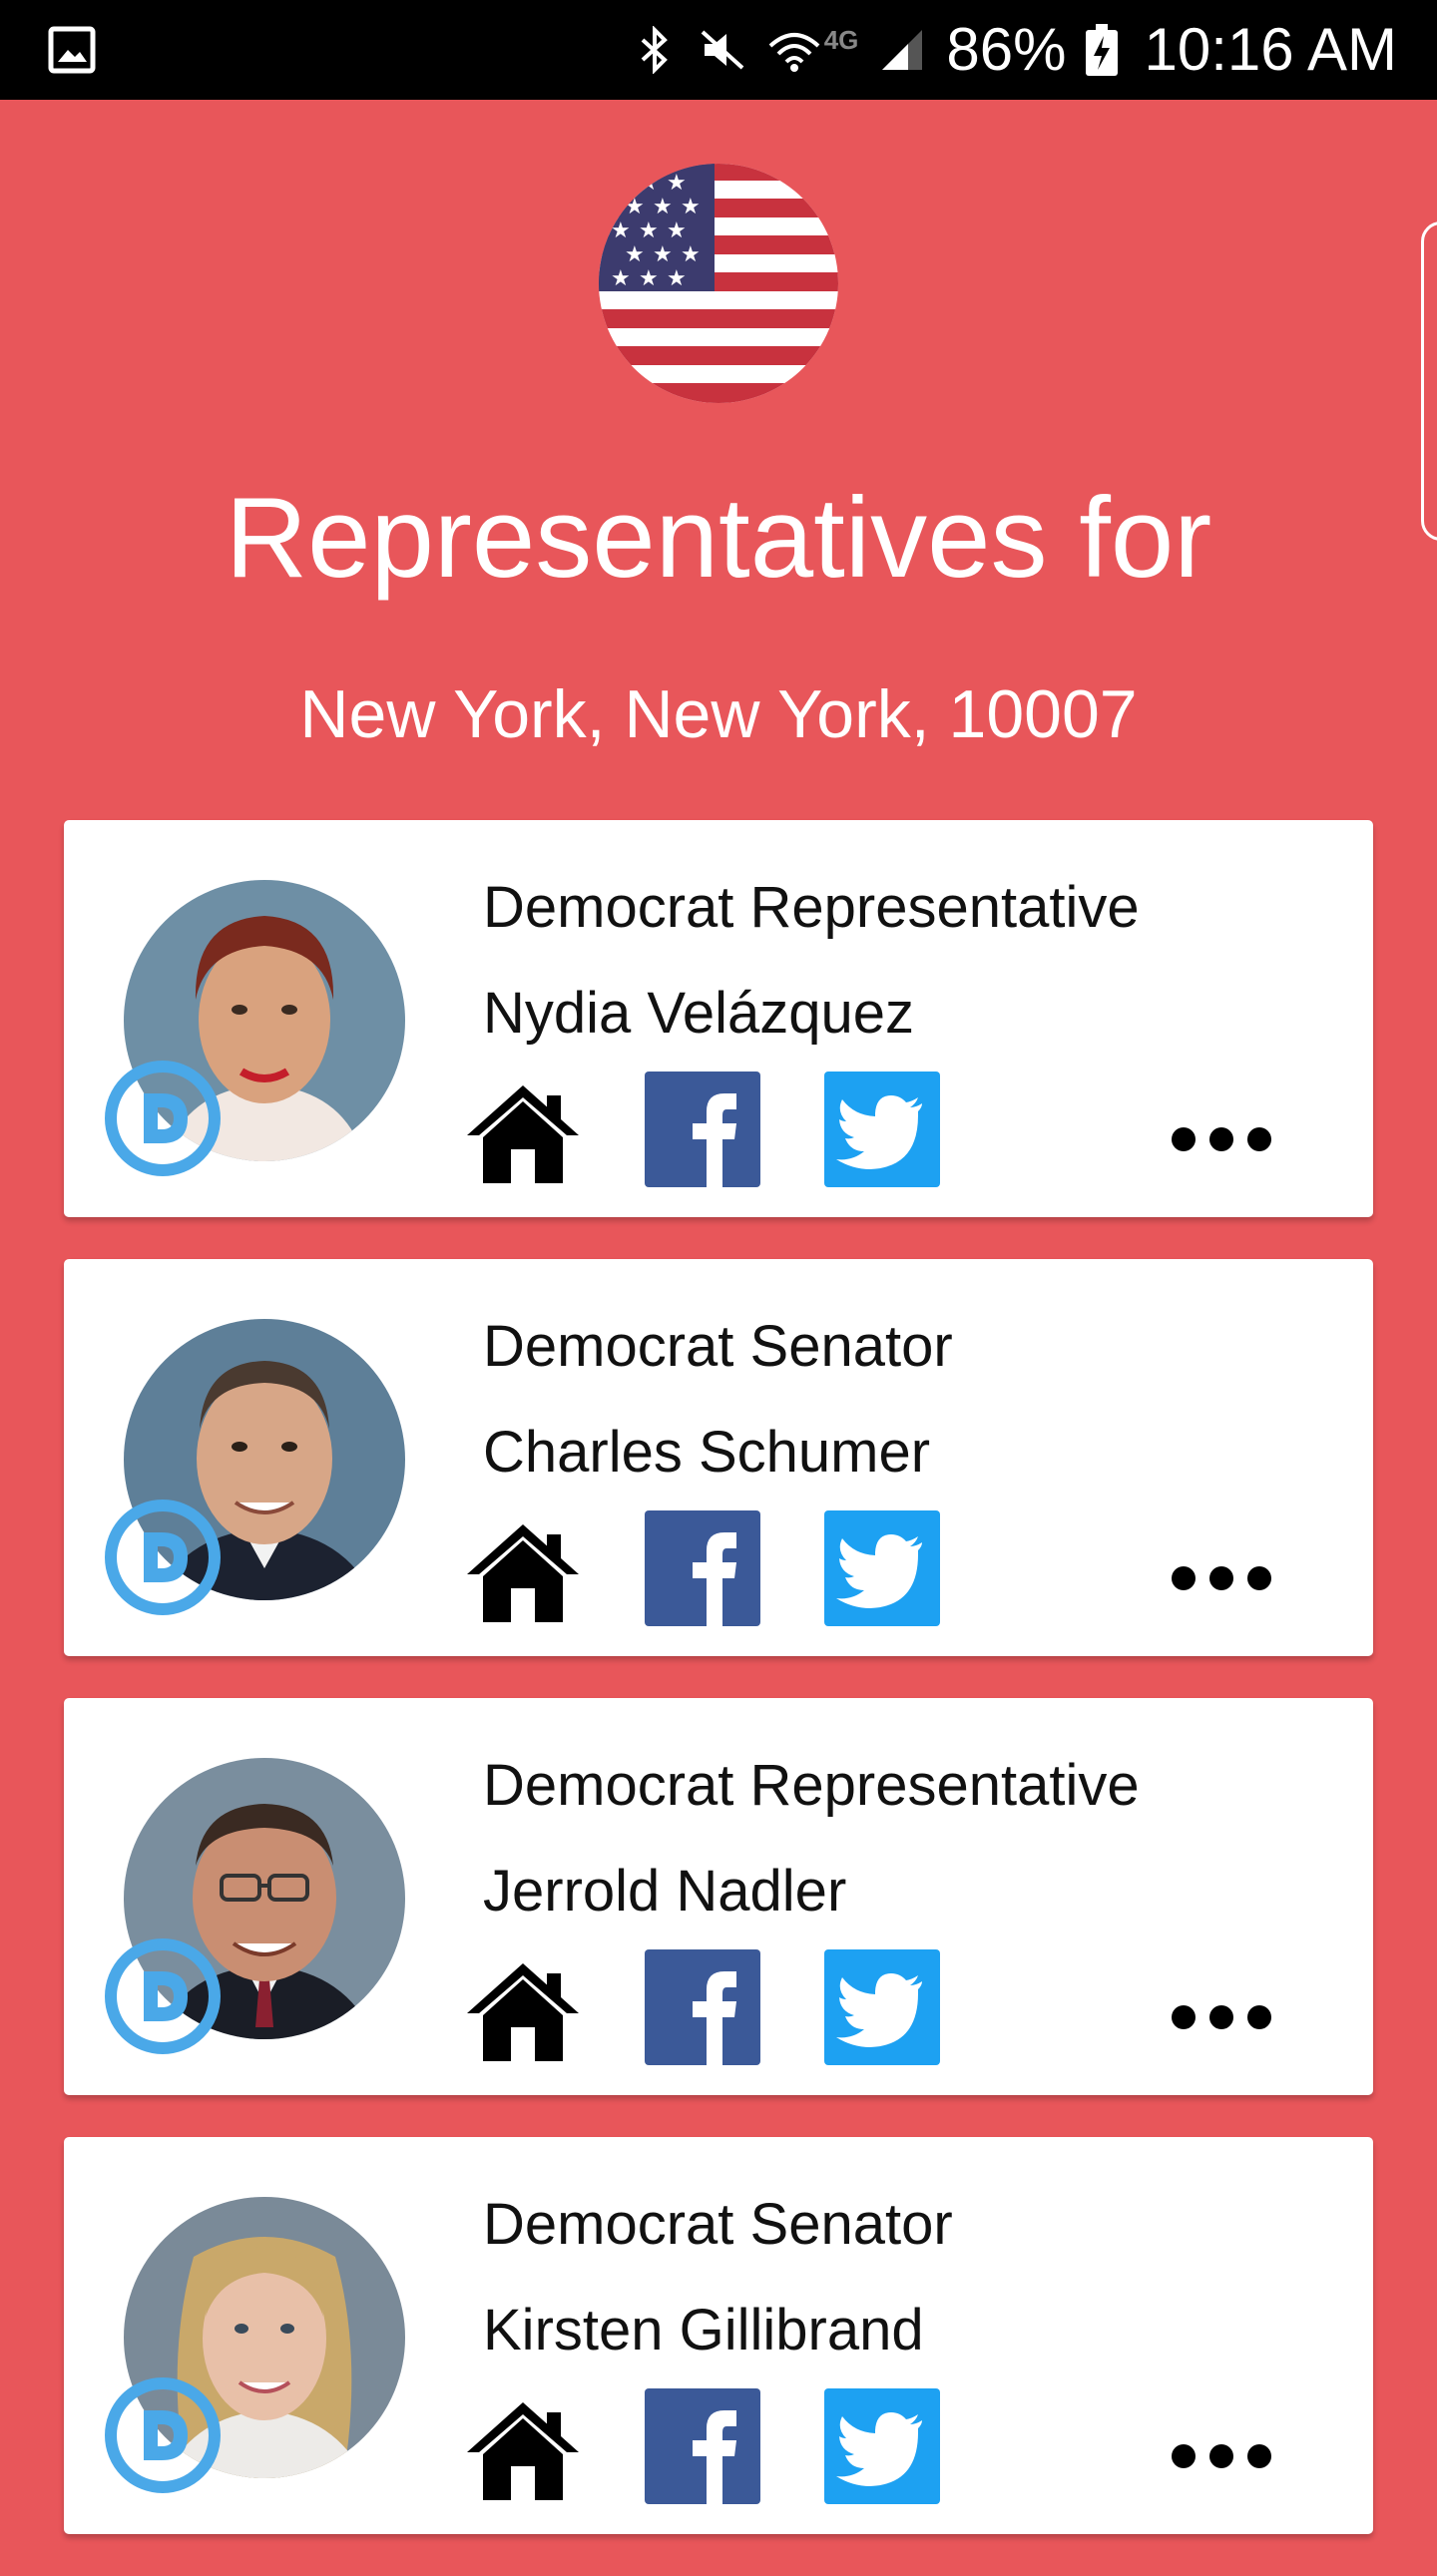  I want to click on wifi-icon: 4G, so click(812, 50).